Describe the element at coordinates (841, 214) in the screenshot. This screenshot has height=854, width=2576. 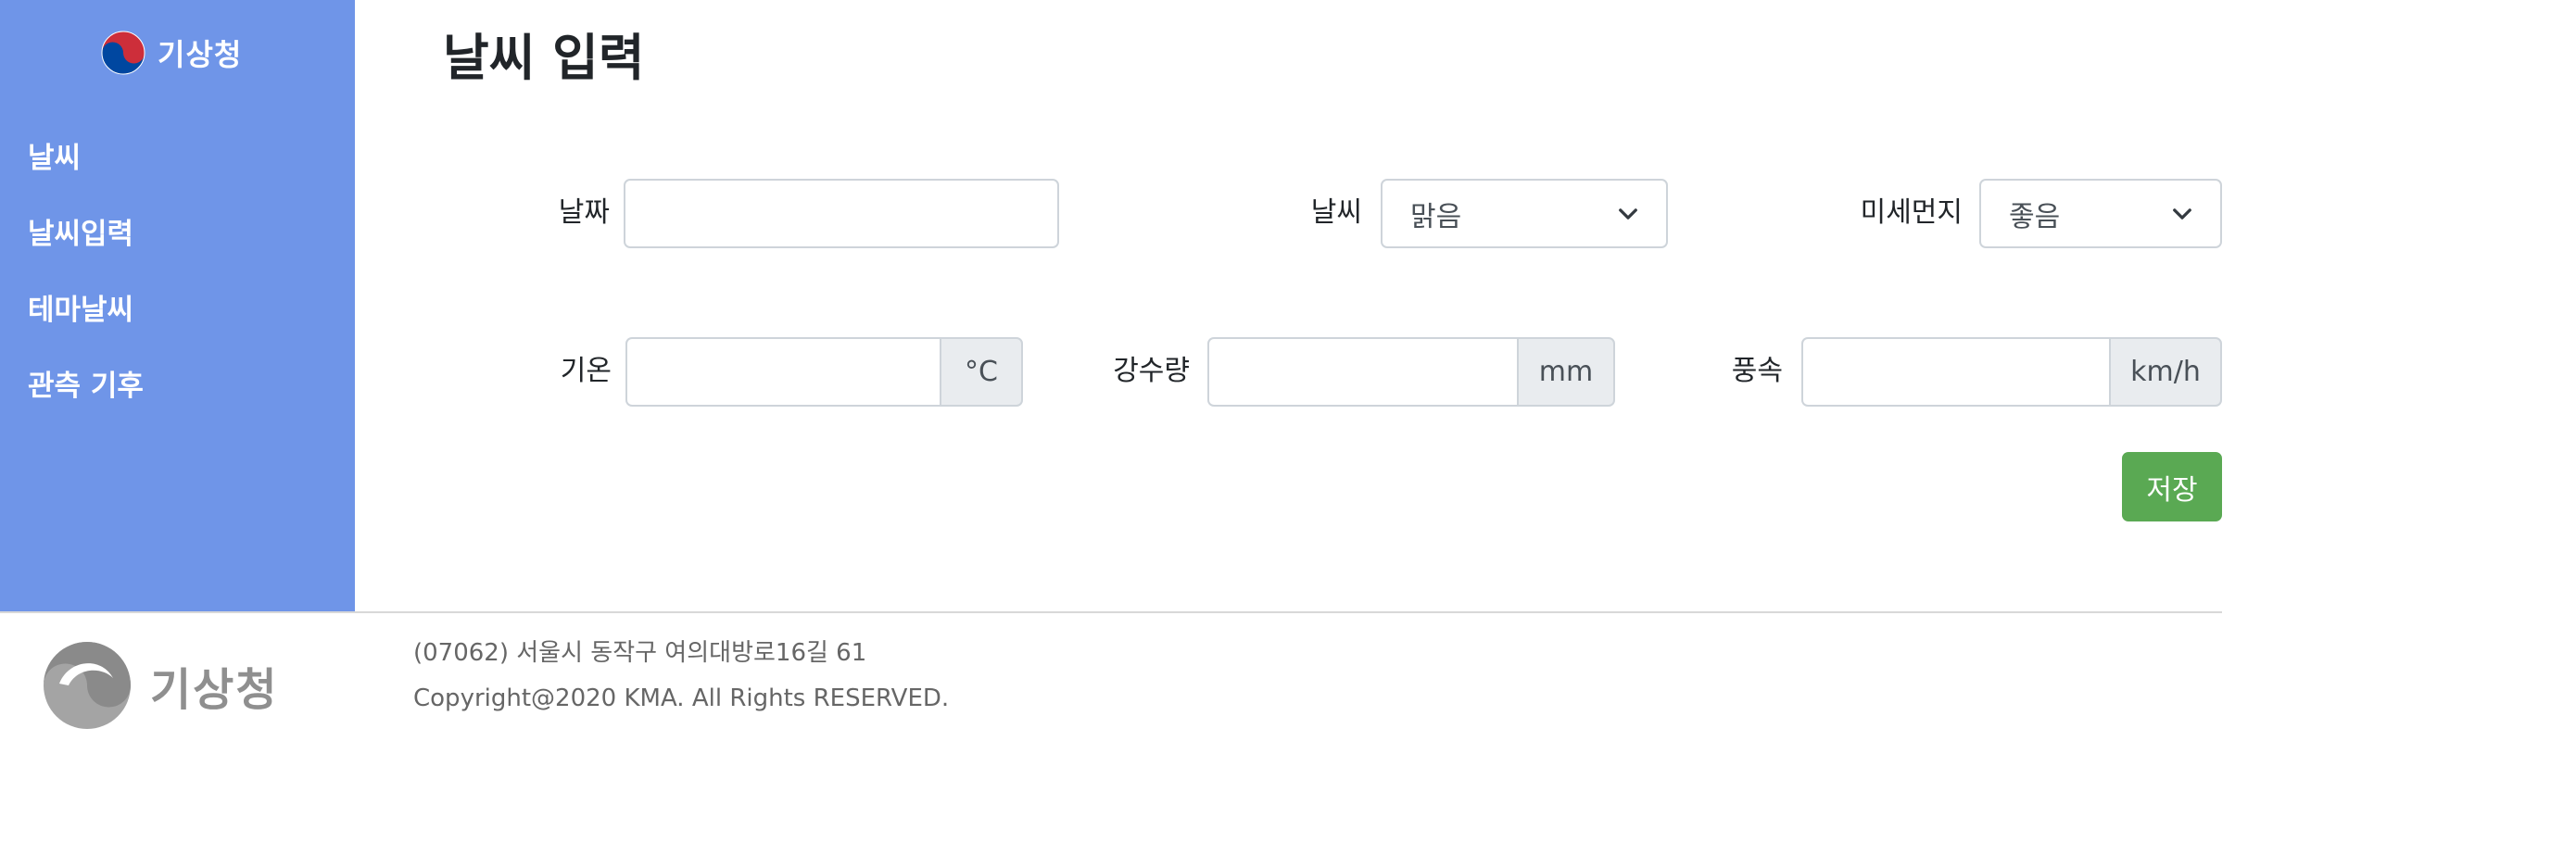
I see `date-input` at that location.